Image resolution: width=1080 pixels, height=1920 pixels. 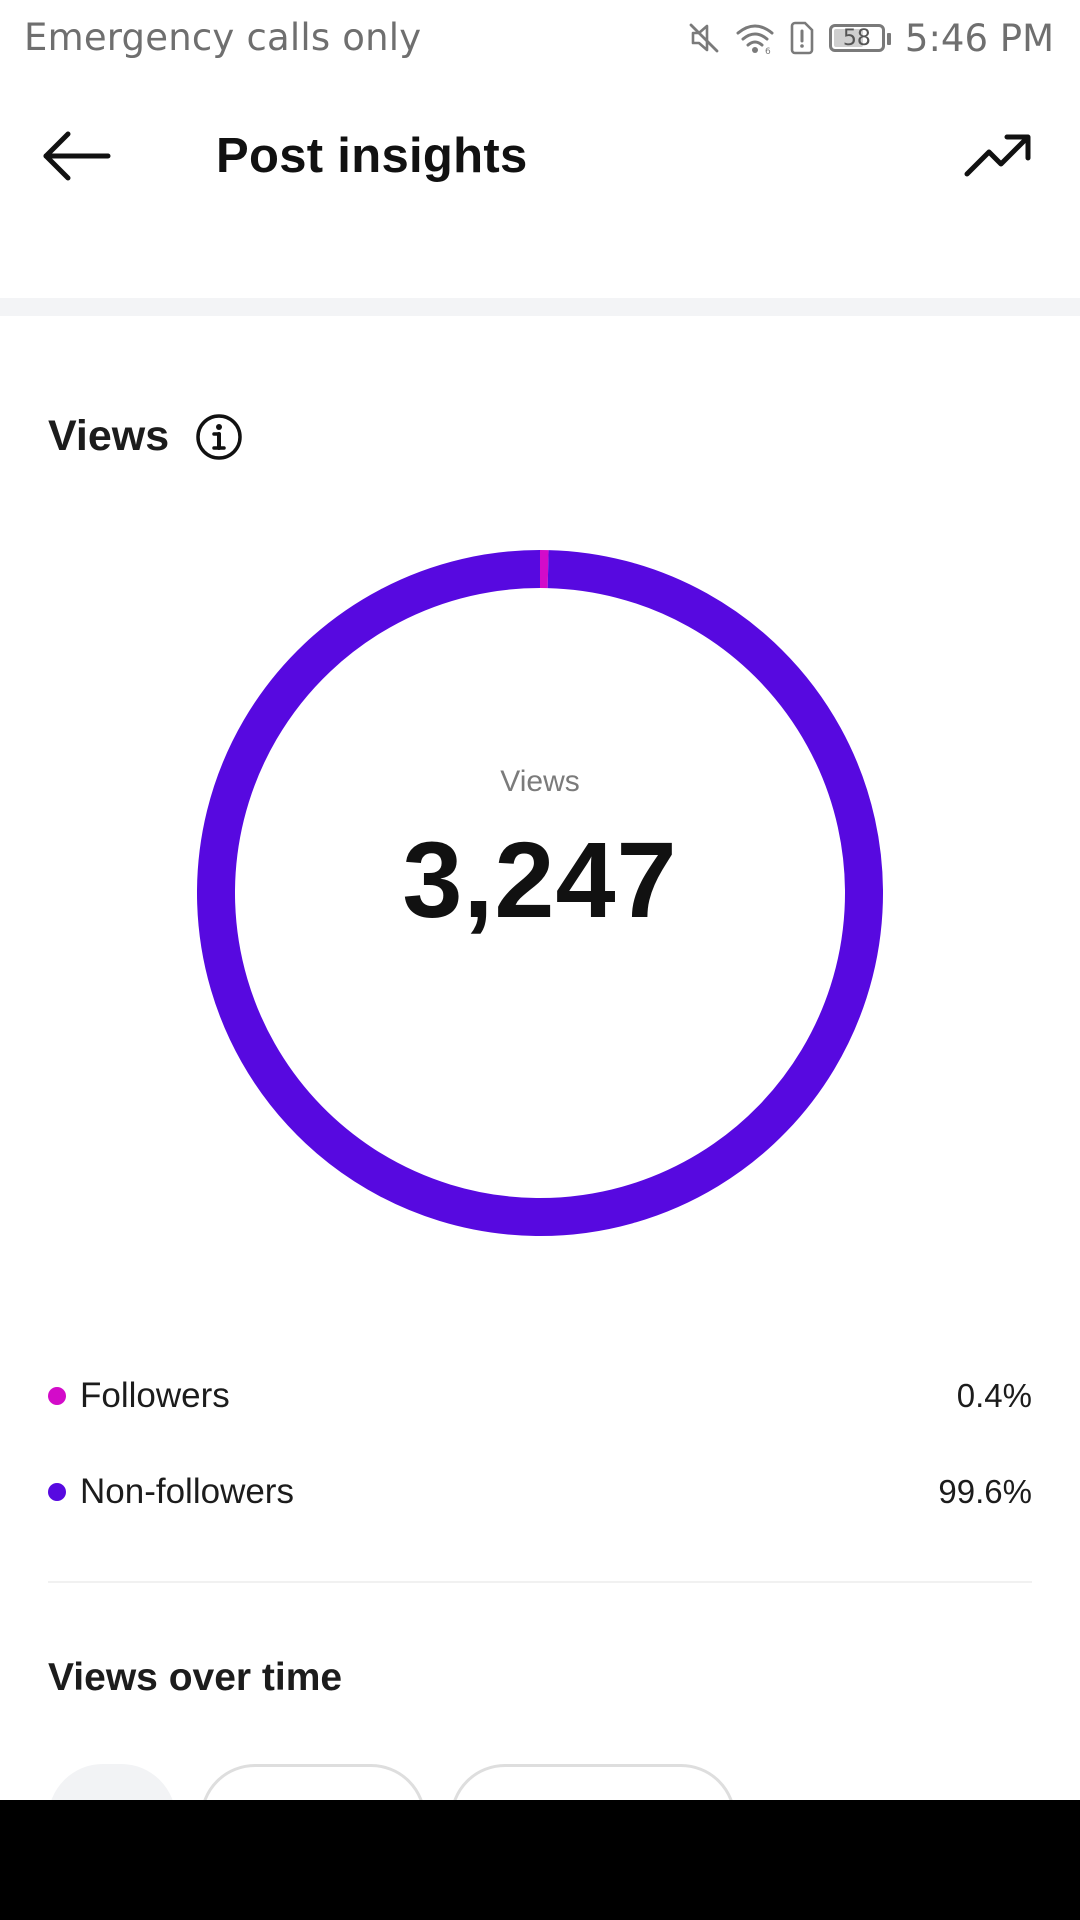 I want to click on divider, so click(x=540, y=1582).